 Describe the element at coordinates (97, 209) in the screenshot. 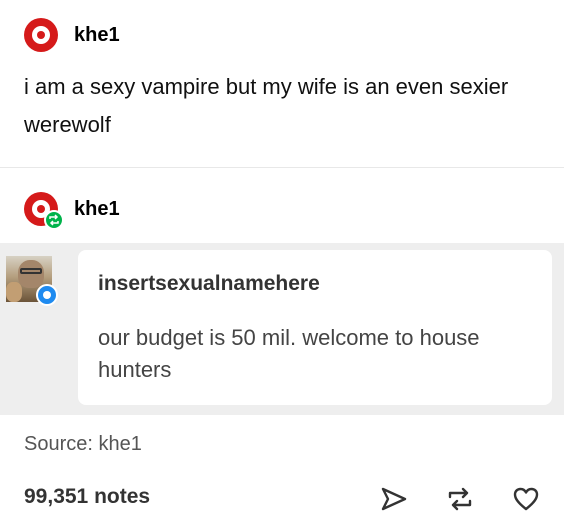

I see `reblog-author: khe1` at that location.